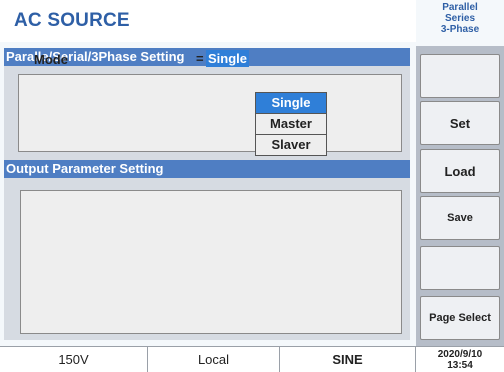 This screenshot has height=372, width=504. I want to click on app-title: AC SOURCE, so click(72, 20).